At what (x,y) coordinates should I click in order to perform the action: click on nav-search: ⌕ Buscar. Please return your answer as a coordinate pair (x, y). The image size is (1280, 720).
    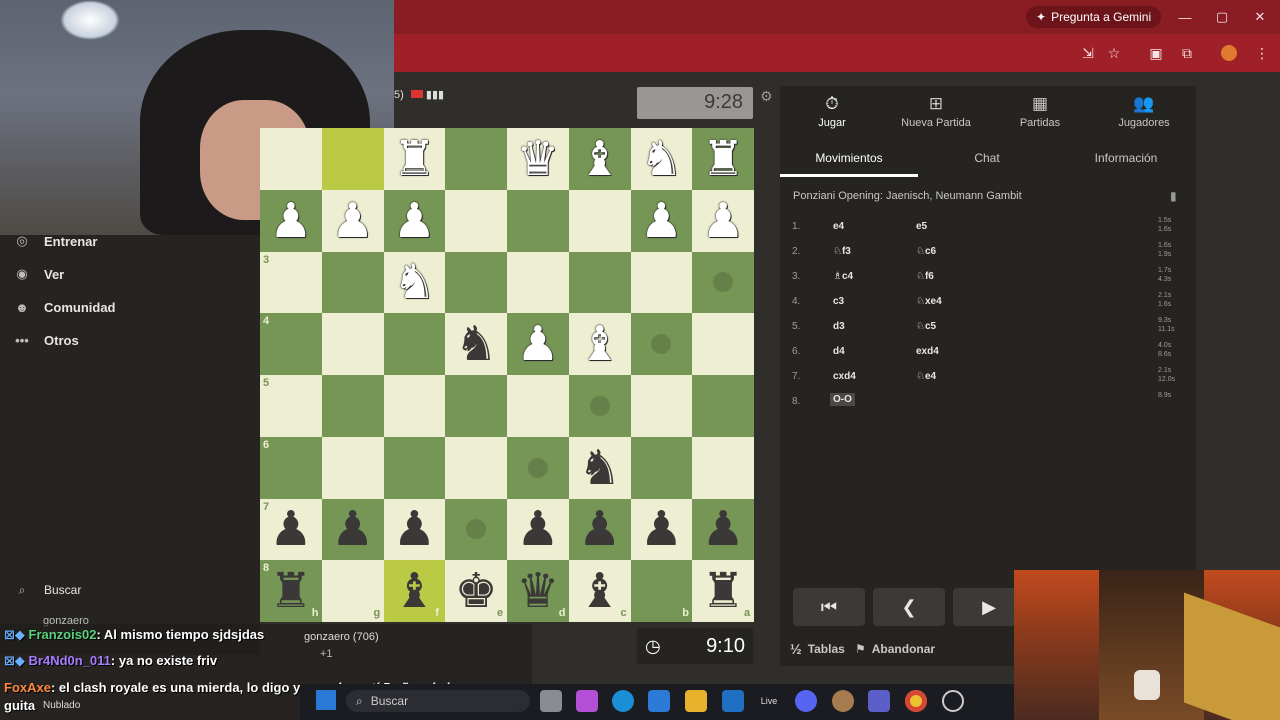
    Looking at the image, I should click on (47, 590).